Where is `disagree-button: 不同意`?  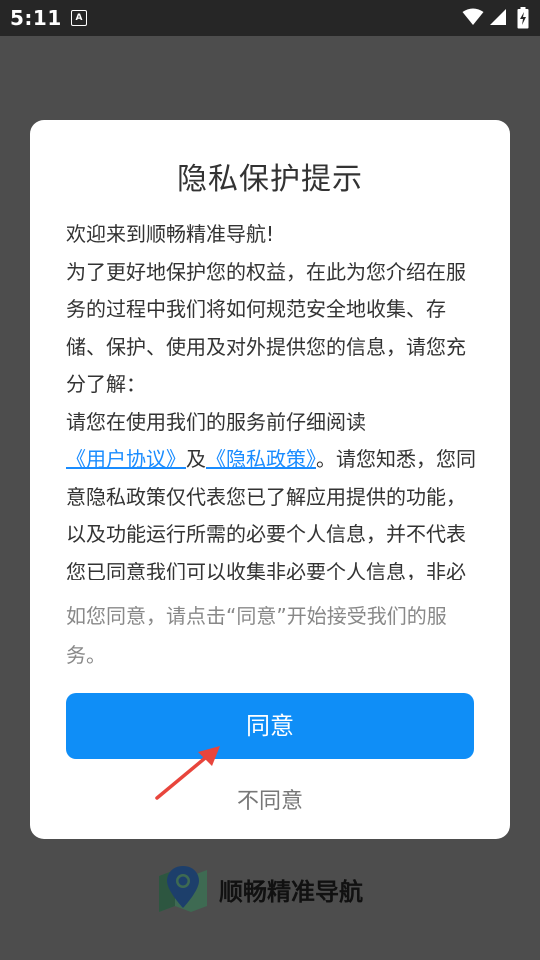 disagree-button: 不同意 is located at coordinates (270, 799).